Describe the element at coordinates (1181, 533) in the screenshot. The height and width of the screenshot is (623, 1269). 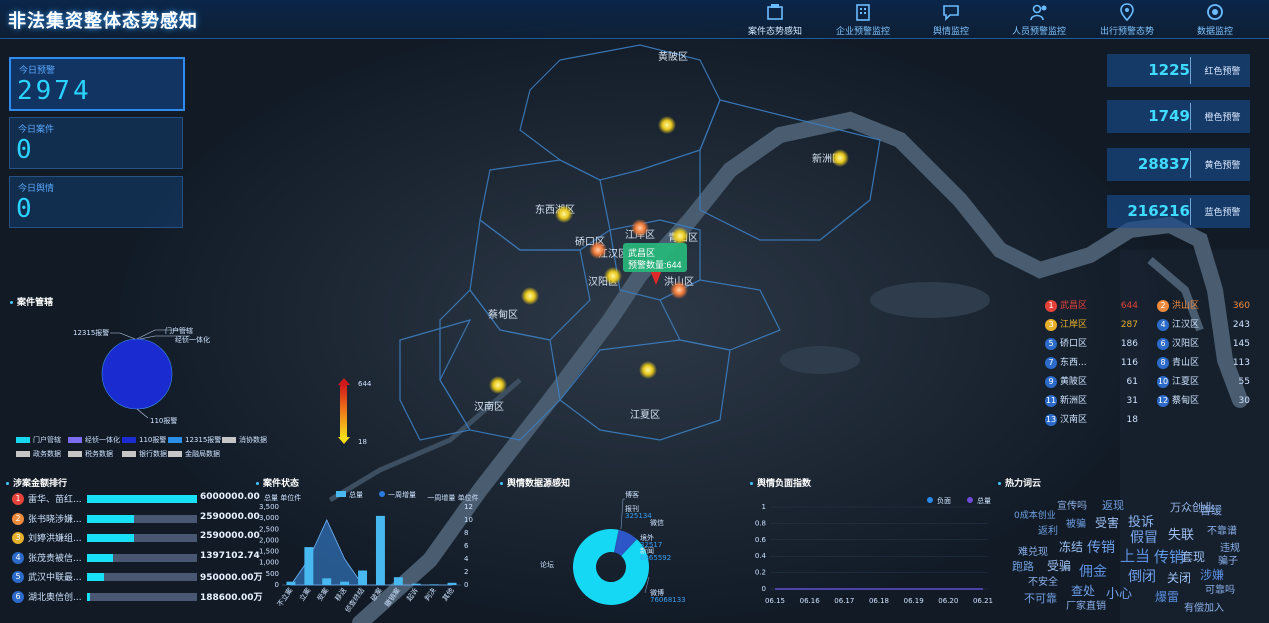
I see `hot-word: 失联` at that location.